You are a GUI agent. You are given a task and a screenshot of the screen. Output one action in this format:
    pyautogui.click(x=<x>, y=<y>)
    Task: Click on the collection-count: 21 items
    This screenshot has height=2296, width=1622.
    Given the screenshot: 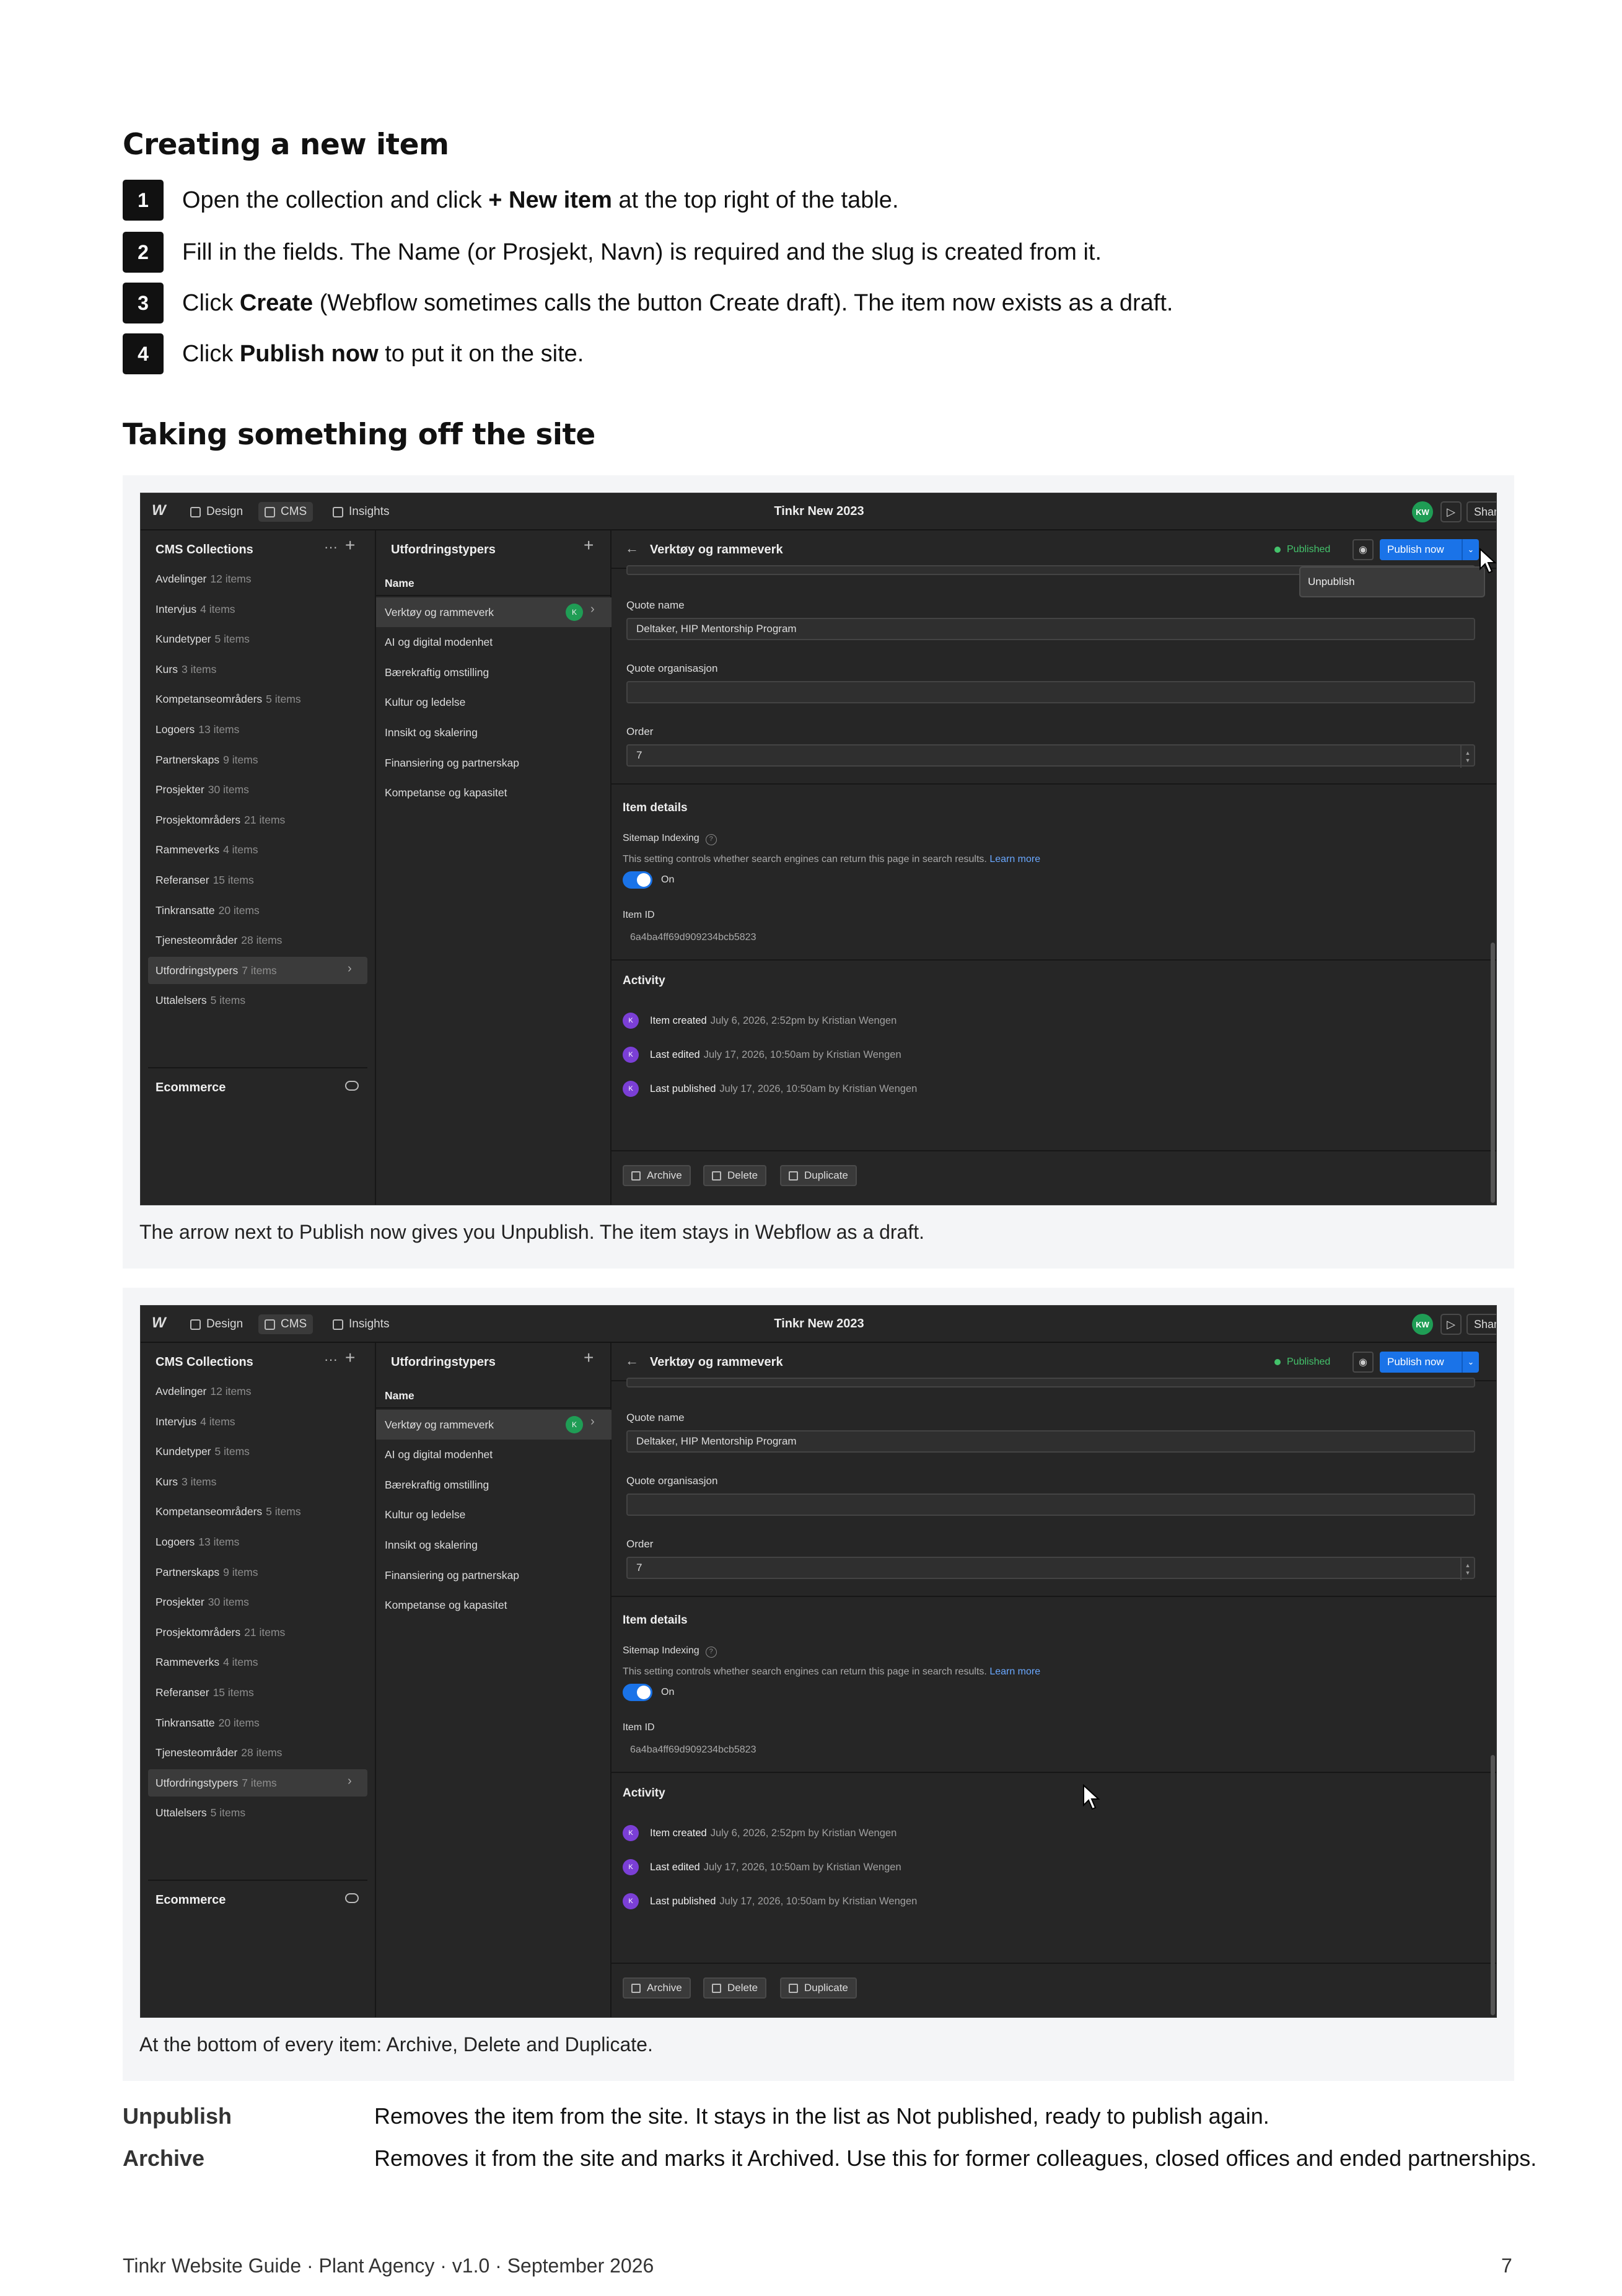 What is the action you would take?
    pyautogui.click(x=265, y=820)
    